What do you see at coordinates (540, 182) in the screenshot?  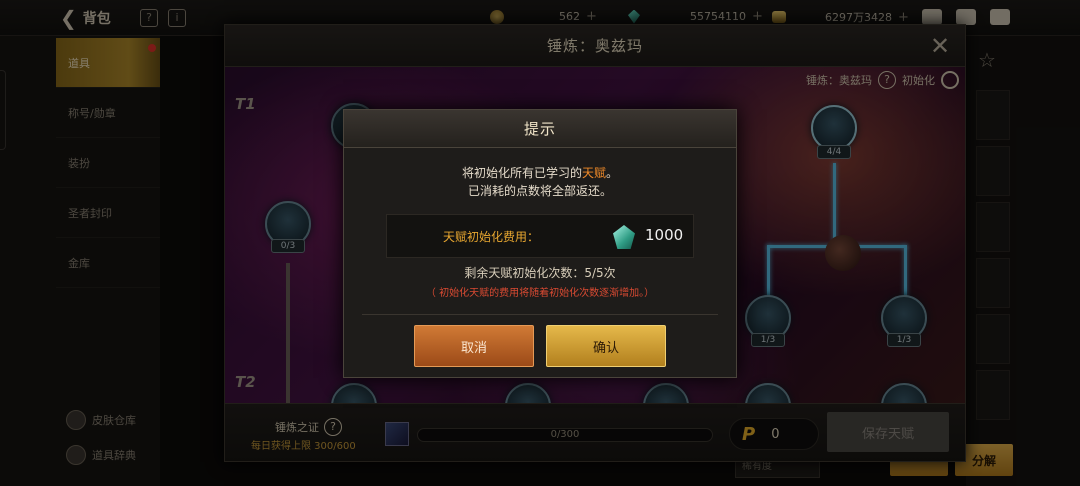 I see `dialog-message: 将初始化所有已学习的天赋。 已消耗的点数将全部返还。` at bounding box center [540, 182].